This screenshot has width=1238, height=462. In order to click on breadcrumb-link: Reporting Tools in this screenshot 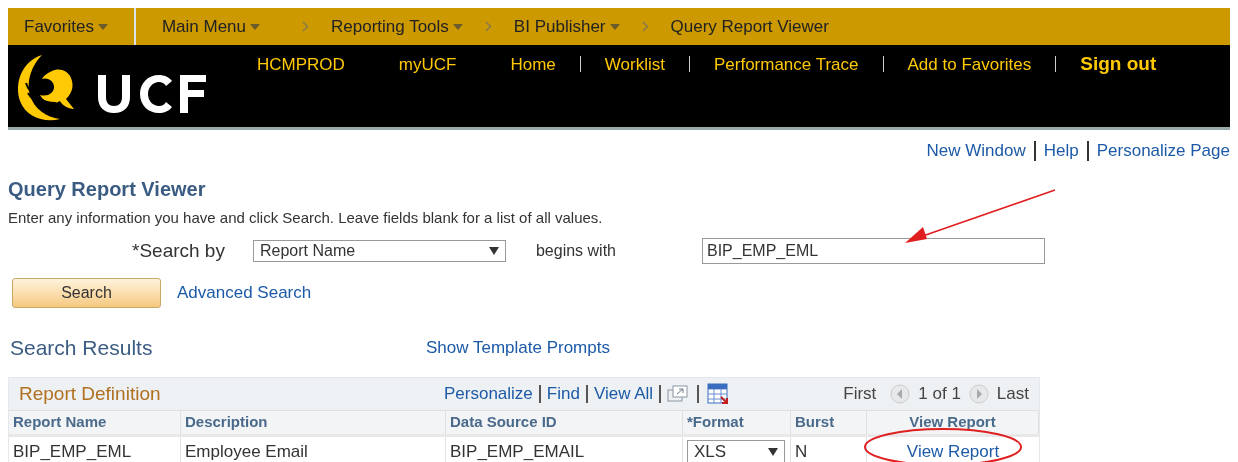, I will do `click(397, 26)`.